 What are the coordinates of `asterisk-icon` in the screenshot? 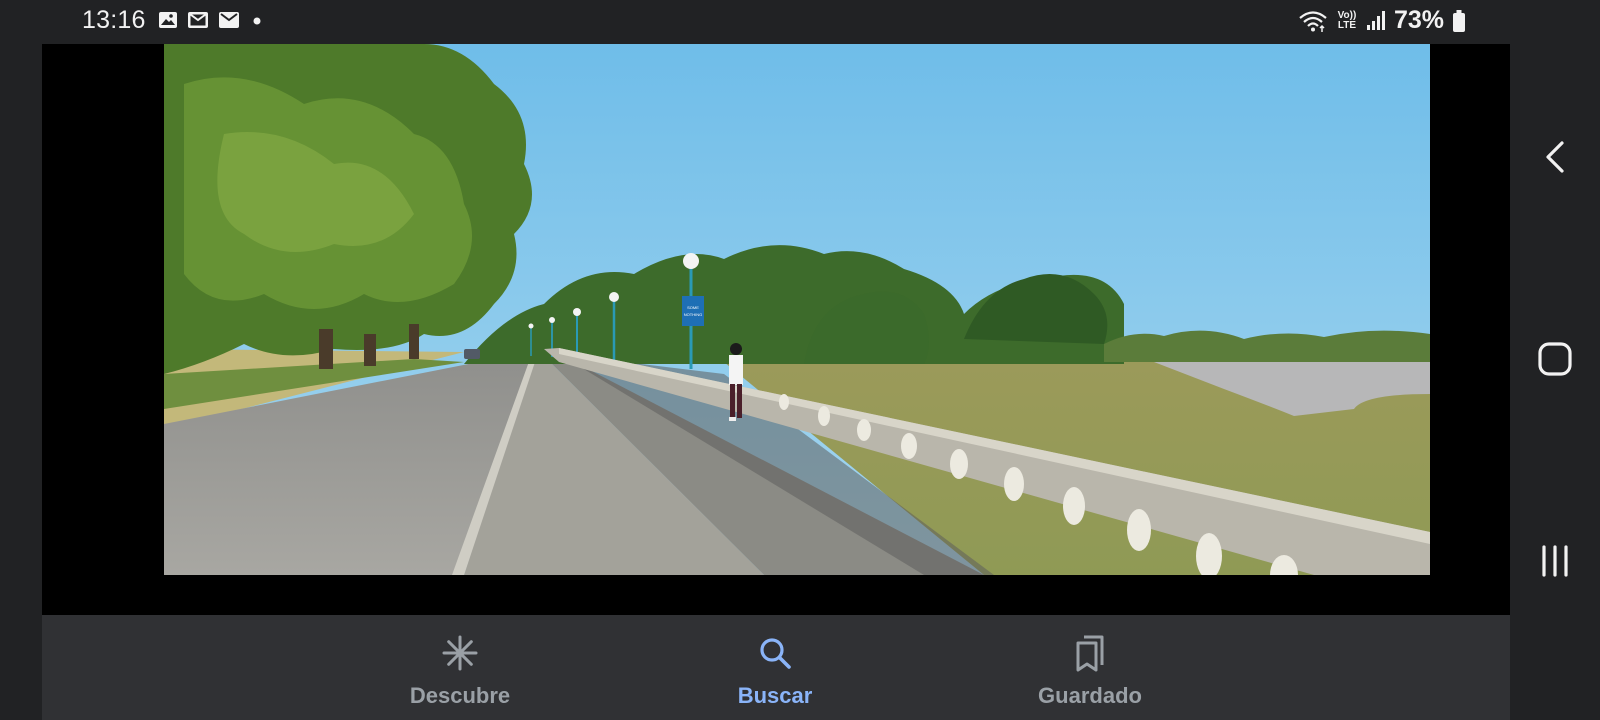 It's located at (460, 653).